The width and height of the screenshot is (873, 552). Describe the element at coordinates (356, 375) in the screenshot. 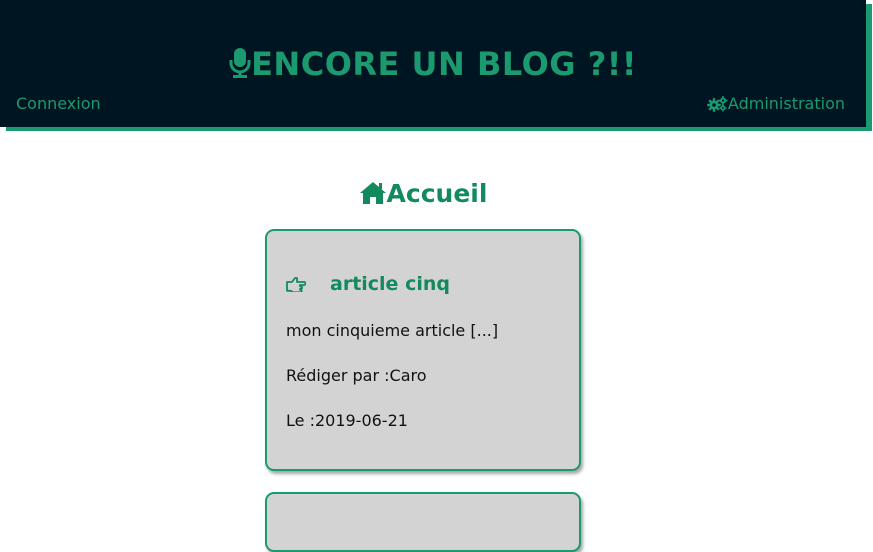

I see `article-author: Rédiger par :Caro` at that location.